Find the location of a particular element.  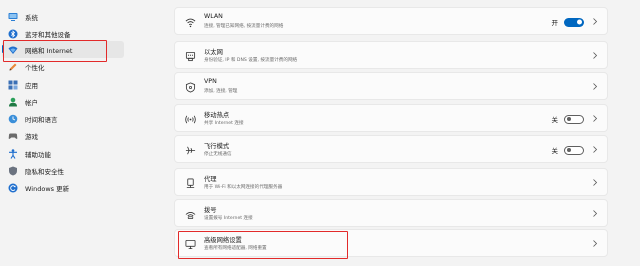

sidebar-item-label: 应用 is located at coordinates (31, 85).